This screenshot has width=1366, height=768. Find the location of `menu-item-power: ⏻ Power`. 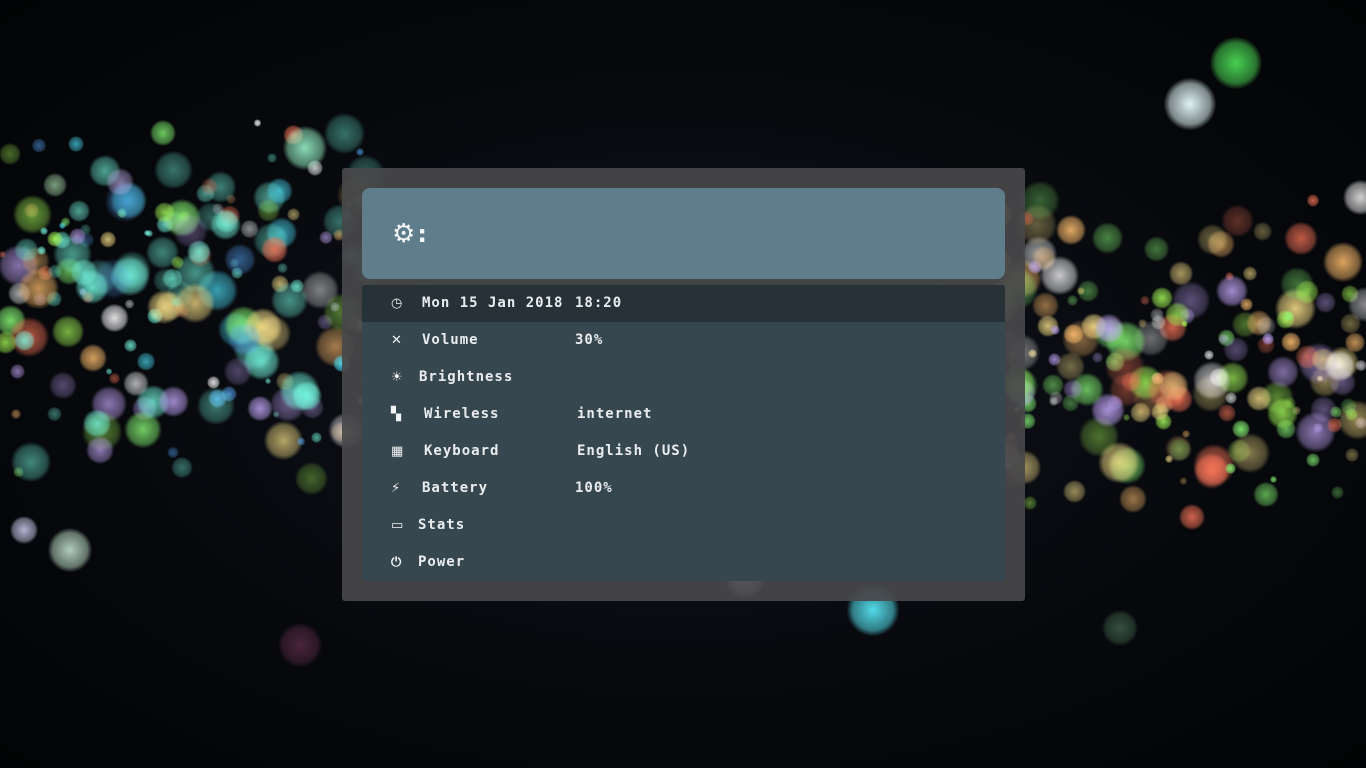

menu-item-power: ⏻ Power is located at coordinates (683, 562).